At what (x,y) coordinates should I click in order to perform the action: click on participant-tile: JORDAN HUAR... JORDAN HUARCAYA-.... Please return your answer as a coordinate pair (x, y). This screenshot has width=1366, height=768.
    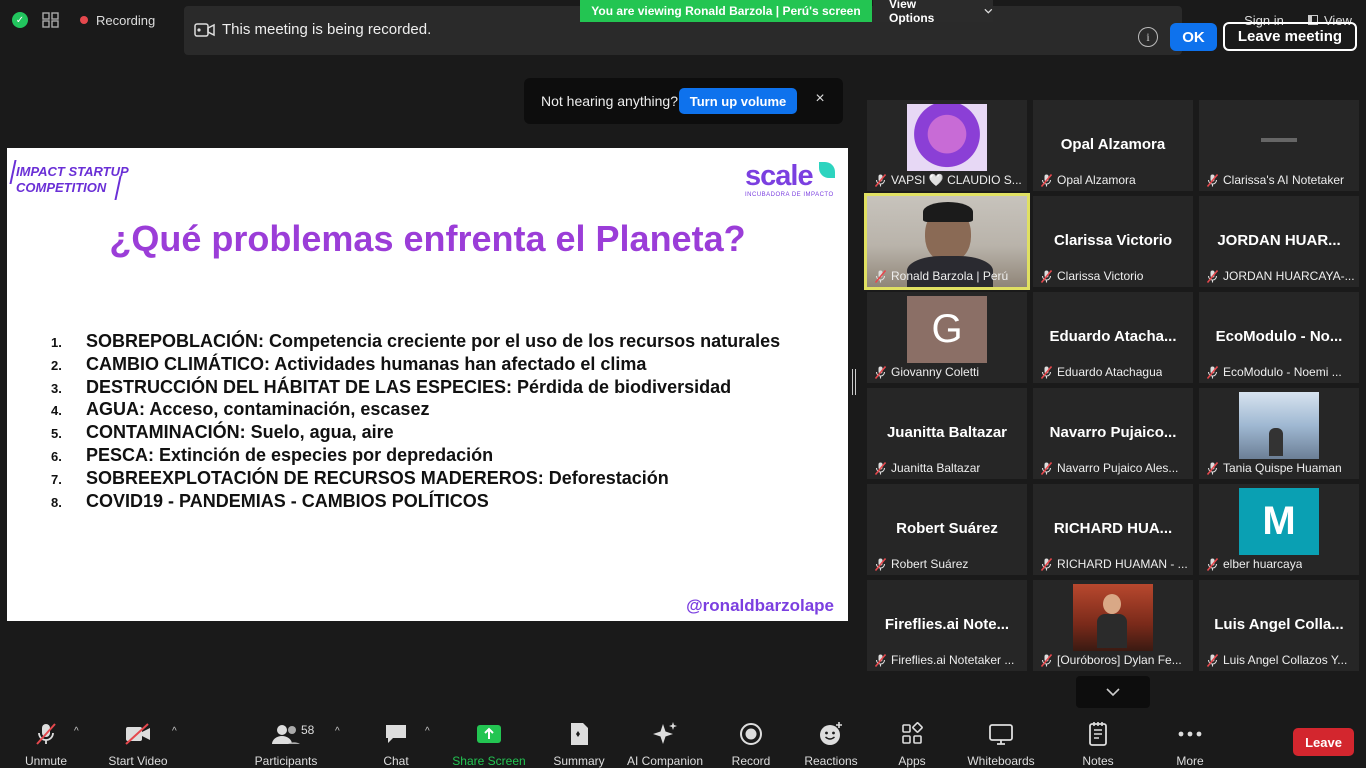
    Looking at the image, I should click on (1279, 241).